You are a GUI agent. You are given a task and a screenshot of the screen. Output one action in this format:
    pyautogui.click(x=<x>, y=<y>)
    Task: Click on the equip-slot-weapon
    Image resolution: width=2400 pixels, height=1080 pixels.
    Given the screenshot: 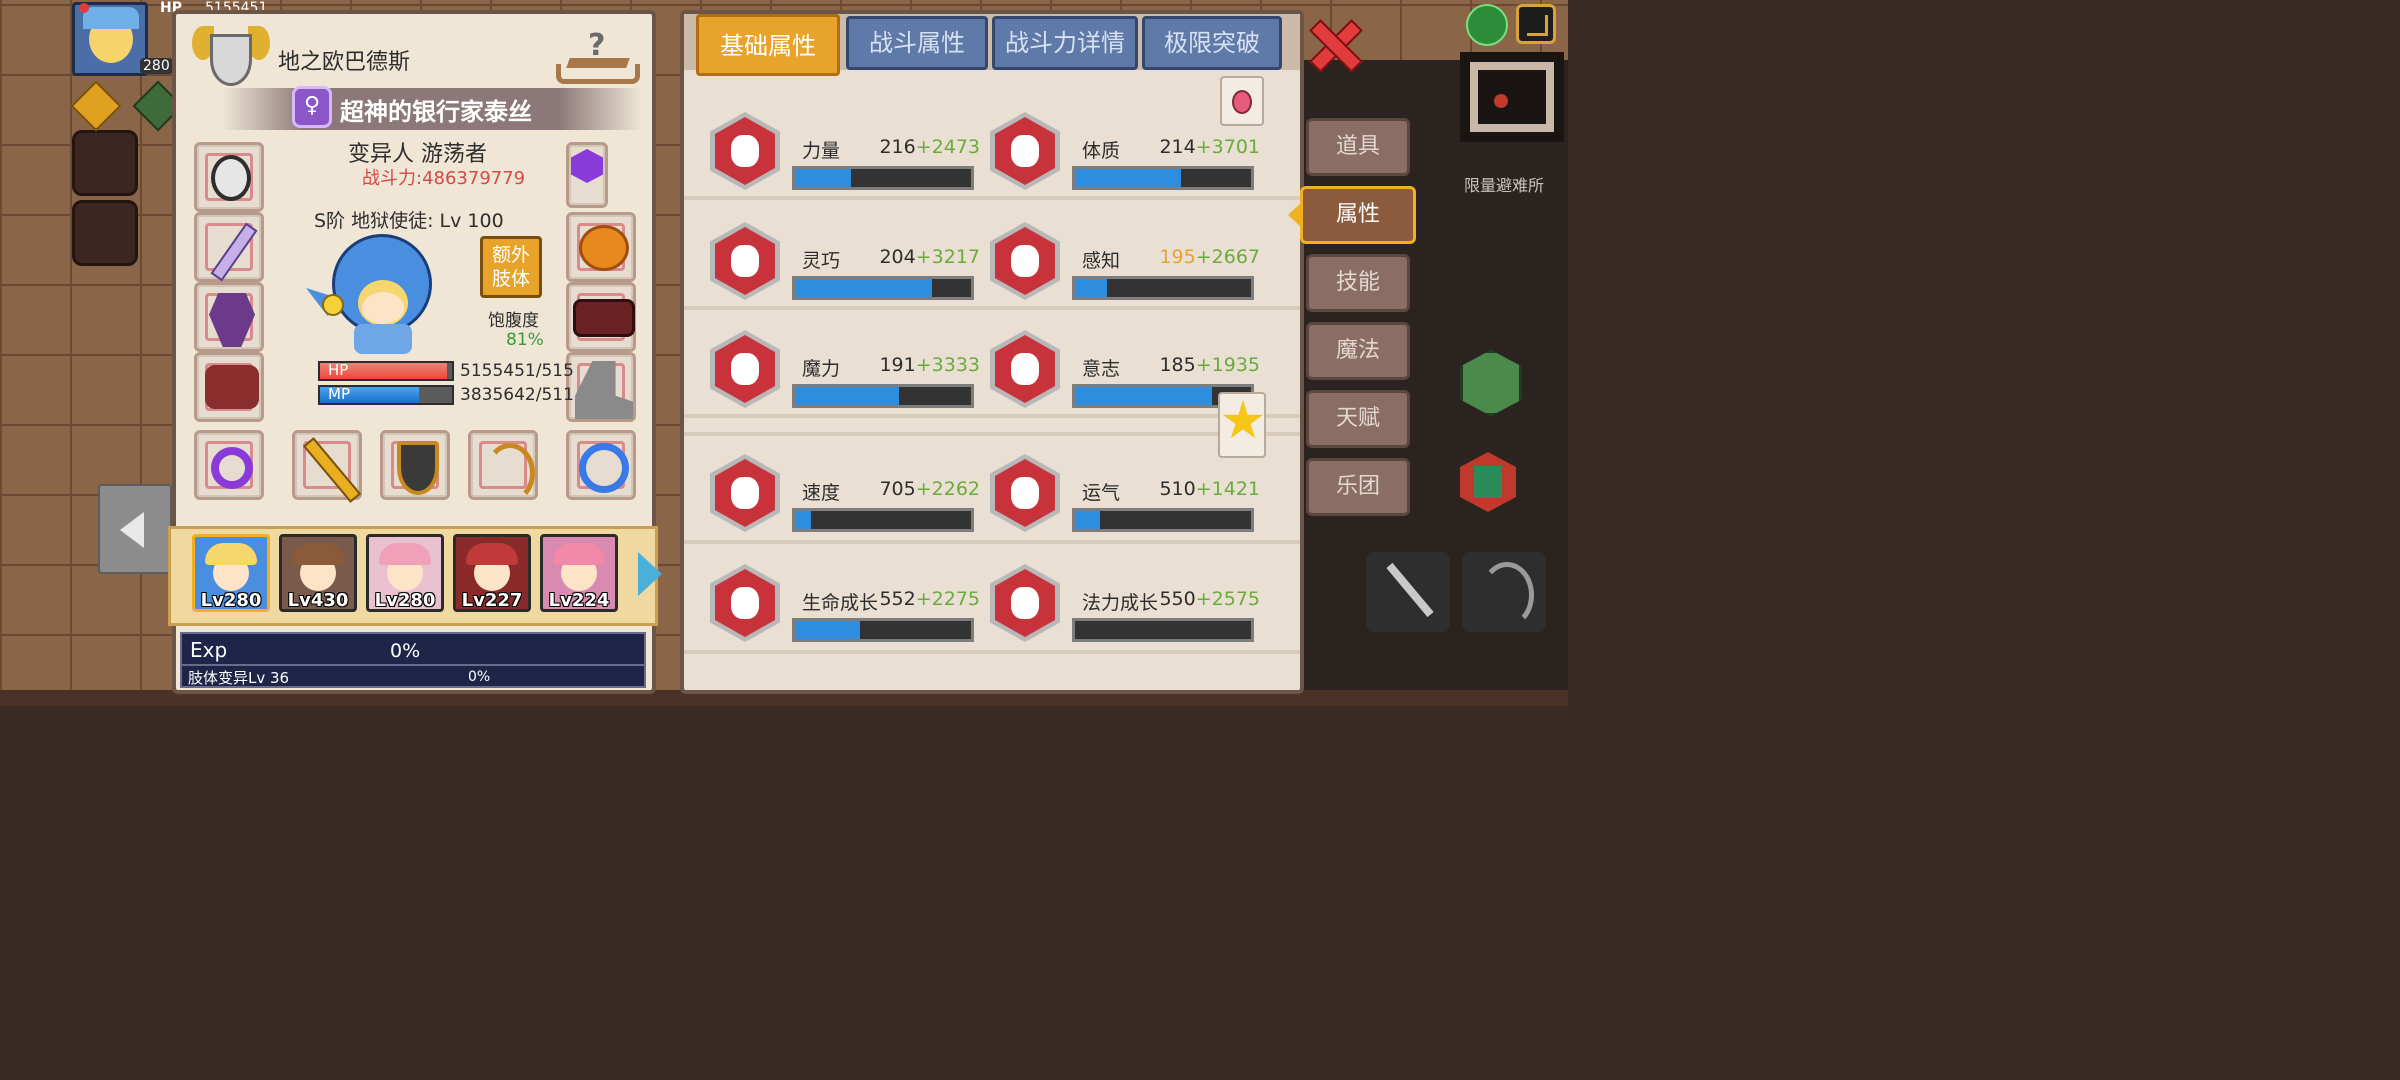 What is the action you would take?
    pyautogui.click(x=229, y=247)
    